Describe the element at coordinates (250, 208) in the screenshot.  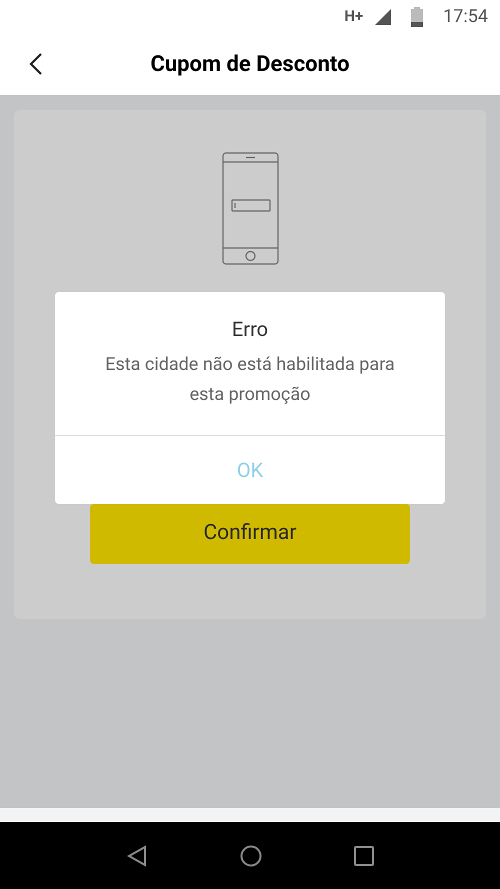
I see `phone-icon` at that location.